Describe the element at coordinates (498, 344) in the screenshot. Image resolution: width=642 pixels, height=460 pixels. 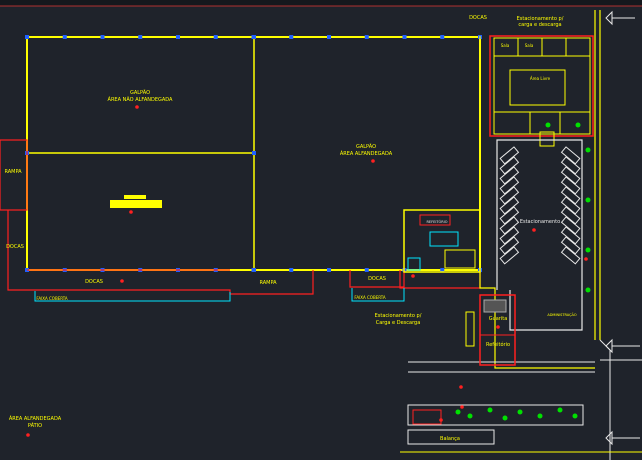
I see `label-refeitorio: Refeitório` at that location.